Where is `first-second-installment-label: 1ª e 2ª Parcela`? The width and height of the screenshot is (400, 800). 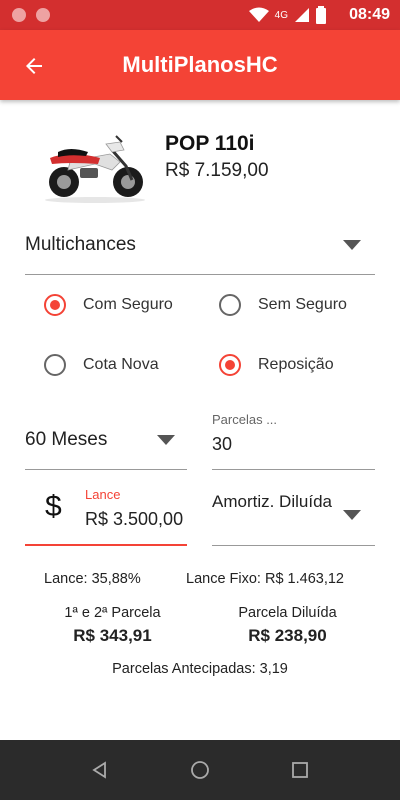 first-second-installment-label: 1ª e 2ª Parcela is located at coordinates (112, 613).